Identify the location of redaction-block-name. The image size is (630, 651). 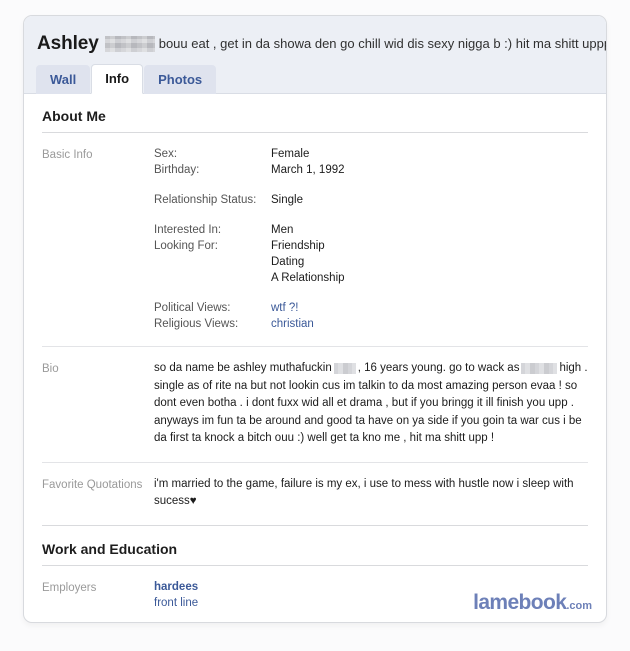
(129, 44).